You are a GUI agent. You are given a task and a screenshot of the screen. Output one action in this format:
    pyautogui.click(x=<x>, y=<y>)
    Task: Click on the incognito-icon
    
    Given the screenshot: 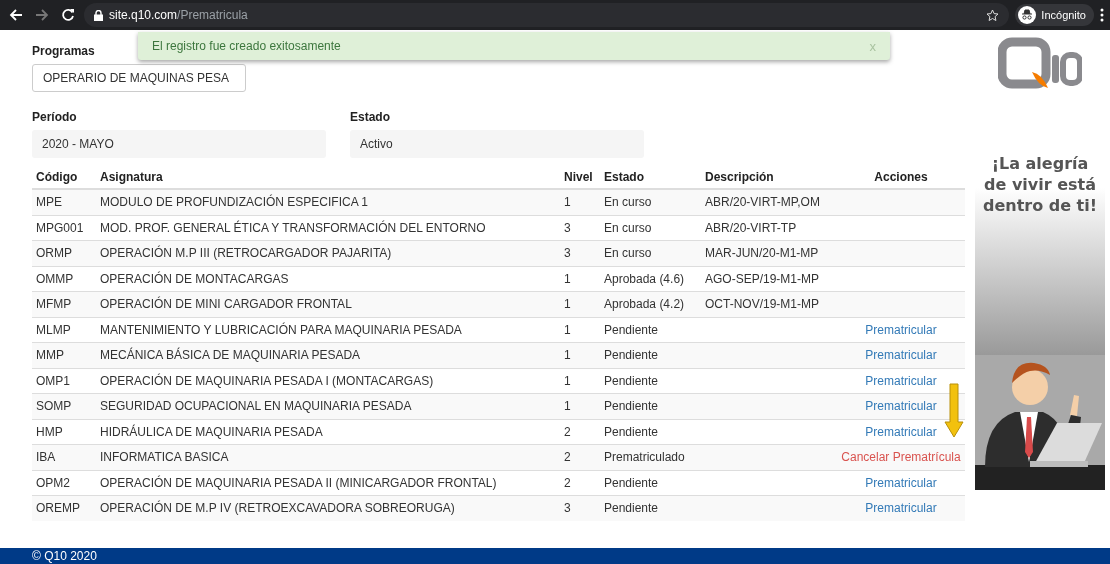 What is the action you would take?
    pyautogui.click(x=1027, y=15)
    